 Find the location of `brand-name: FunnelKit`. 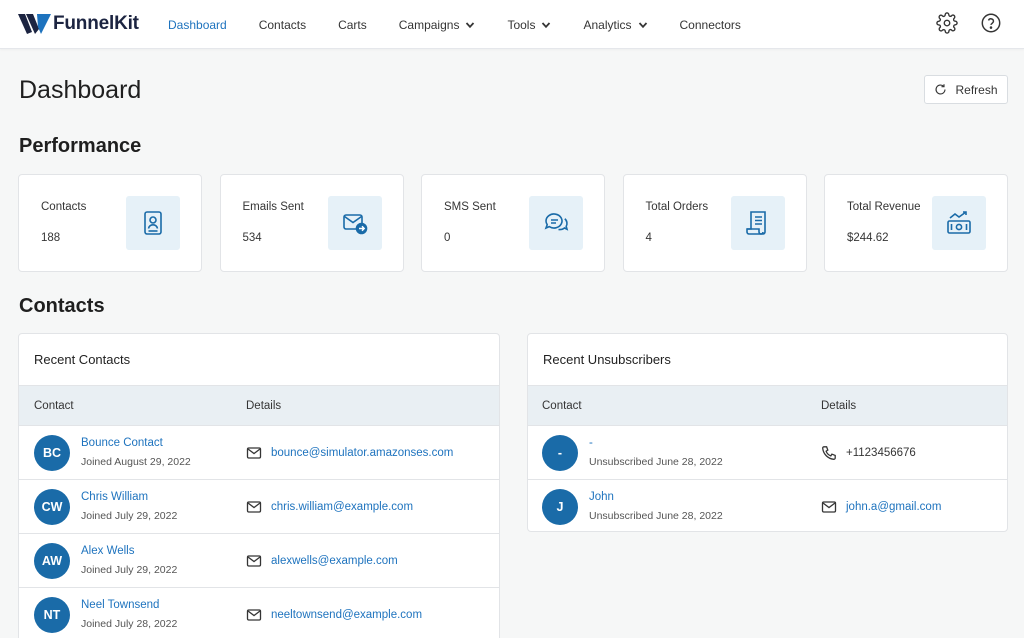

brand-name: FunnelKit is located at coordinates (96, 23).